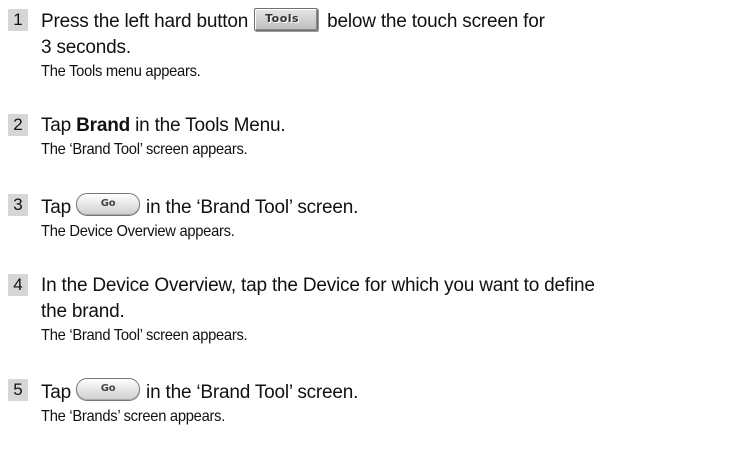 This screenshot has height=449, width=735. What do you see at coordinates (145, 21) in the screenshot?
I see `instruction-text: Press the left hard button` at bounding box center [145, 21].